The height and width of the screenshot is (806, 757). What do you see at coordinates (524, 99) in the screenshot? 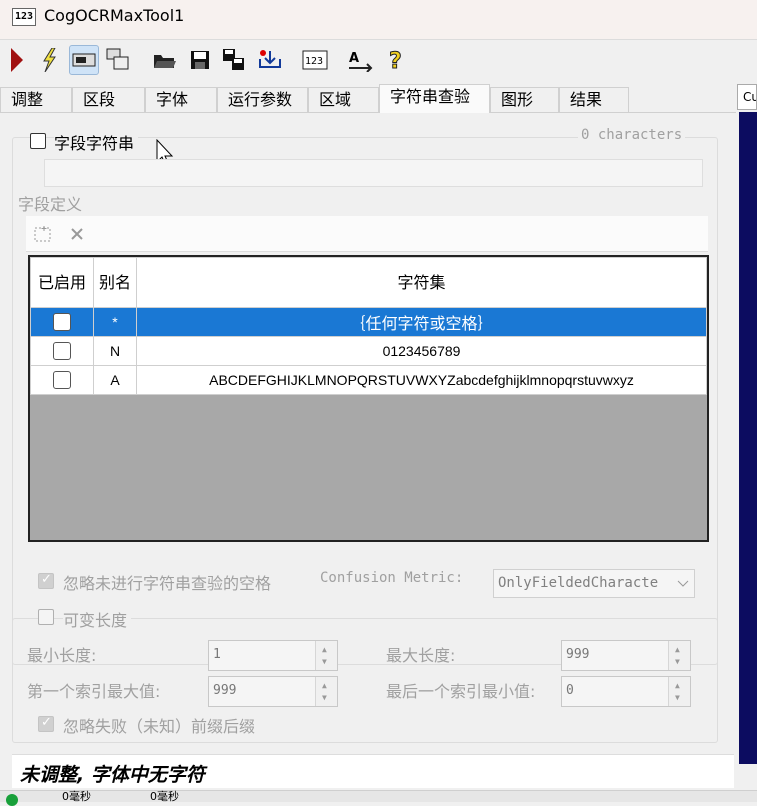
I see `tab-graphics: 图形` at bounding box center [524, 99].